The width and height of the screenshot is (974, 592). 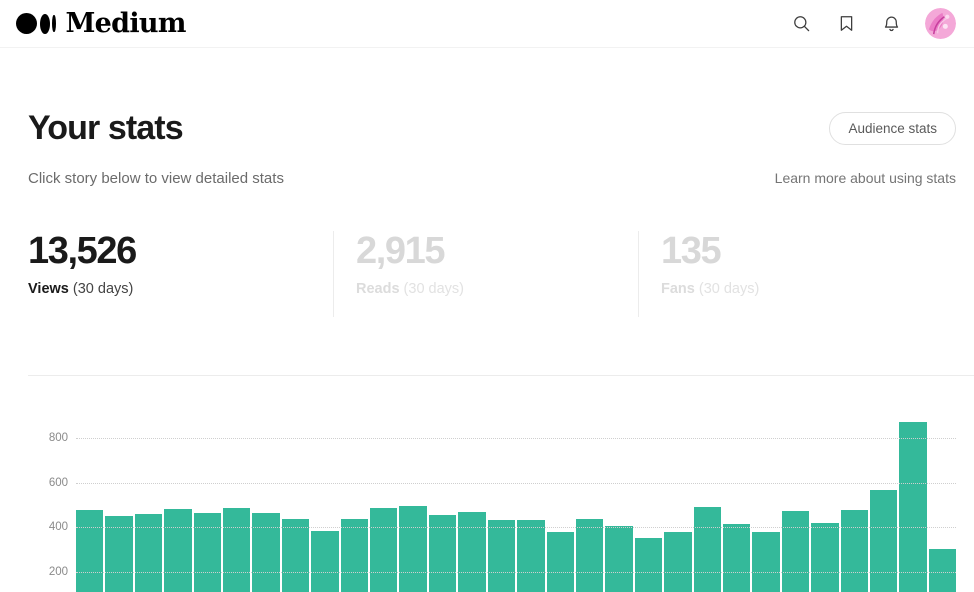 What do you see at coordinates (691, 251) in the screenshot?
I see `stat-value-fans: 135` at bounding box center [691, 251].